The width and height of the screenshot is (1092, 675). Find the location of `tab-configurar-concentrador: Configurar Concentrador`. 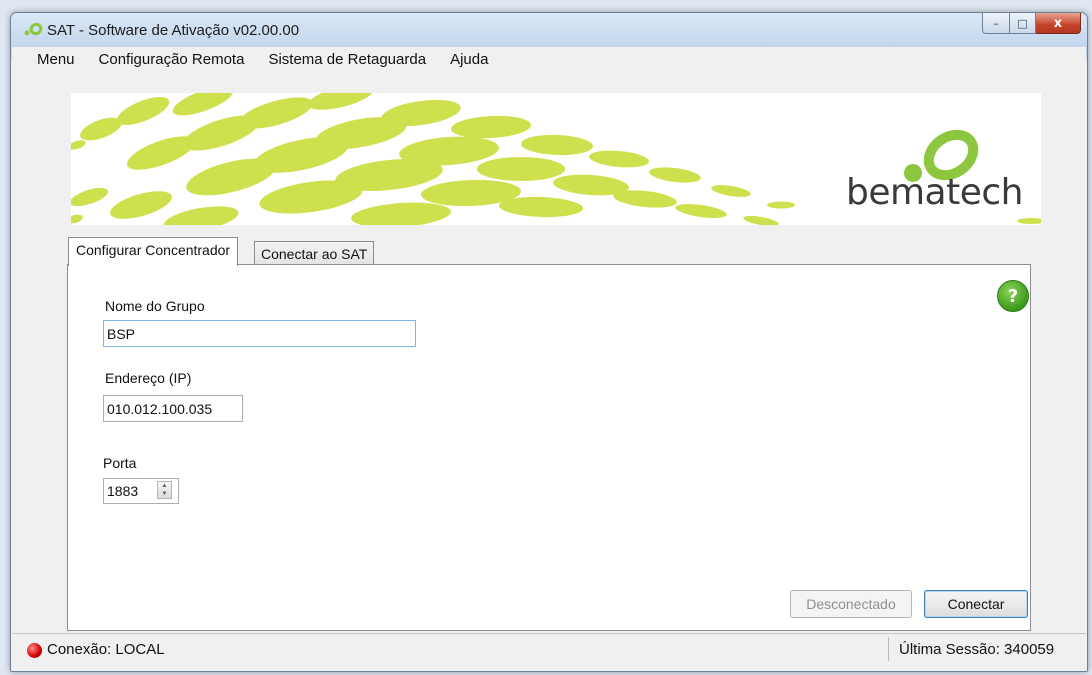

tab-configurar-concentrador: Configurar Concentrador is located at coordinates (153, 251).